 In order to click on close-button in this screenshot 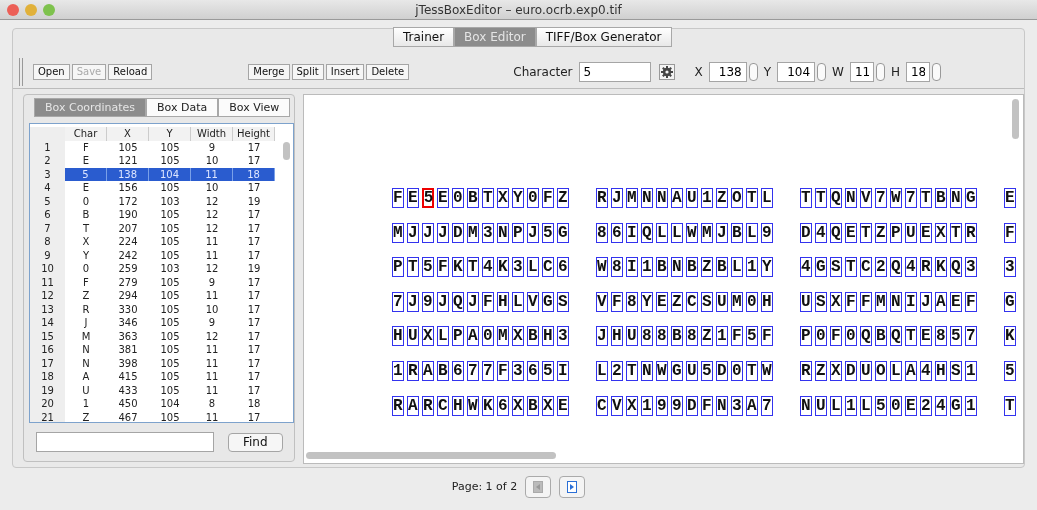, I will do `click(13, 10)`.